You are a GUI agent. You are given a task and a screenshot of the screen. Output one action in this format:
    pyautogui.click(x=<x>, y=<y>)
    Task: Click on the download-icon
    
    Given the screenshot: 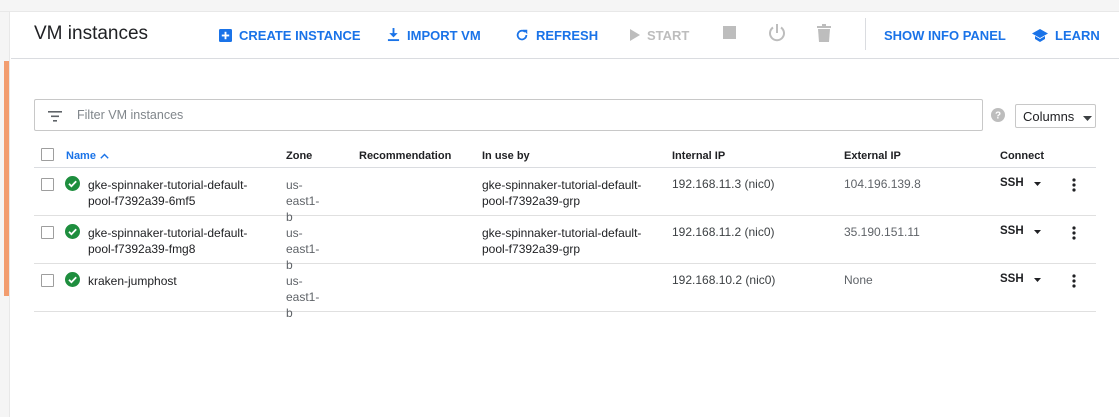 What is the action you would take?
    pyautogui.click(x=393, y=35)
    